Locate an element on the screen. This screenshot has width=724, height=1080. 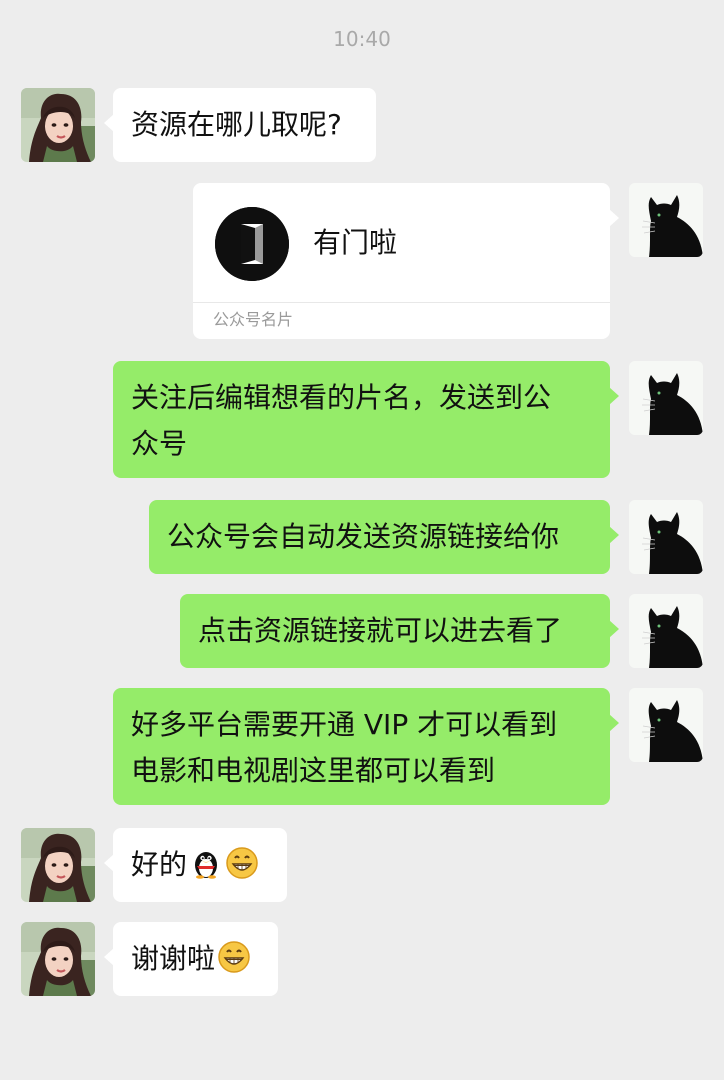
message-text: 点击资源链接就可以进去看了 is located at coordinates (380, 630).